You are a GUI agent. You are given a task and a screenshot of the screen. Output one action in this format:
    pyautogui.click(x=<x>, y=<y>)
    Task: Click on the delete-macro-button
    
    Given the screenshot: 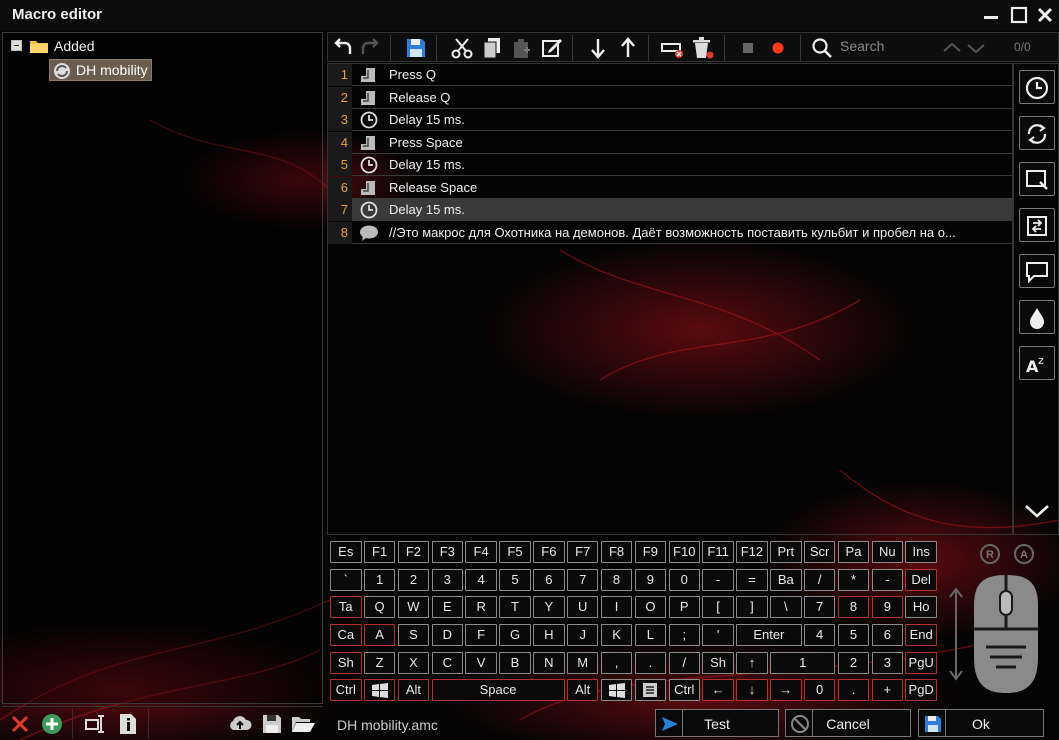 What is the action you would take?
    pyautogui.click(x=20, y=724)
    